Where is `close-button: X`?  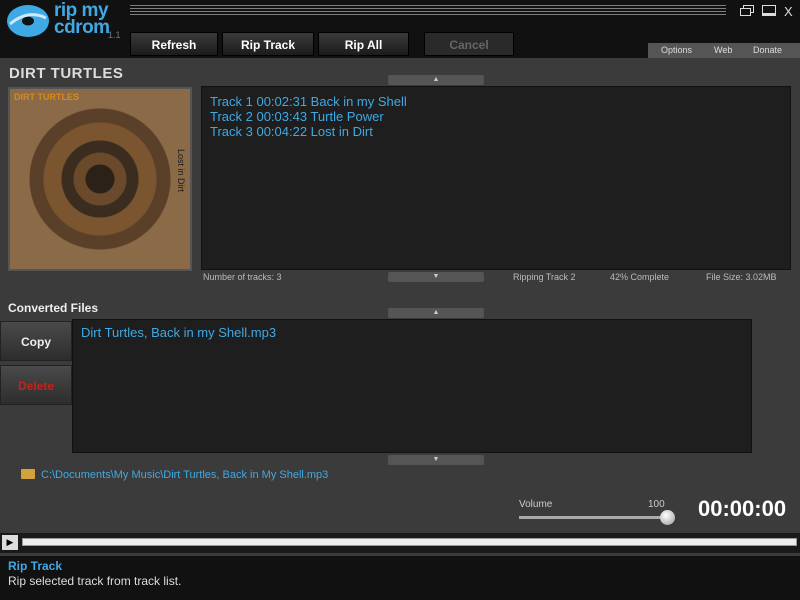 close-button: X is located at coordinates (788, 11).